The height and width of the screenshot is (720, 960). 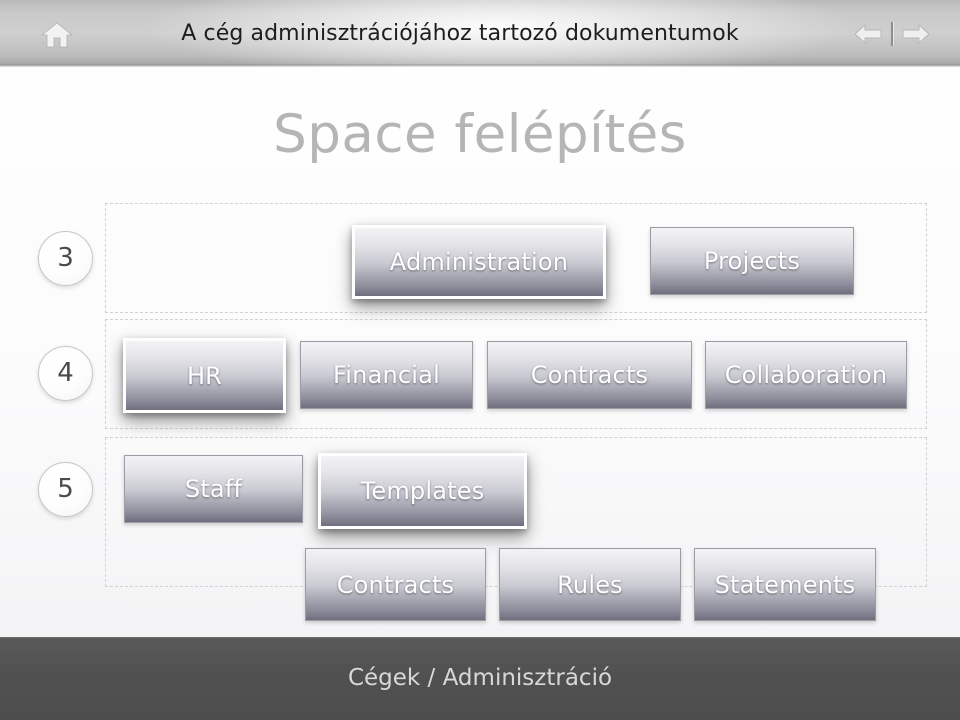 I want to click on node-templates: Templates, so click(x=422, y=491).